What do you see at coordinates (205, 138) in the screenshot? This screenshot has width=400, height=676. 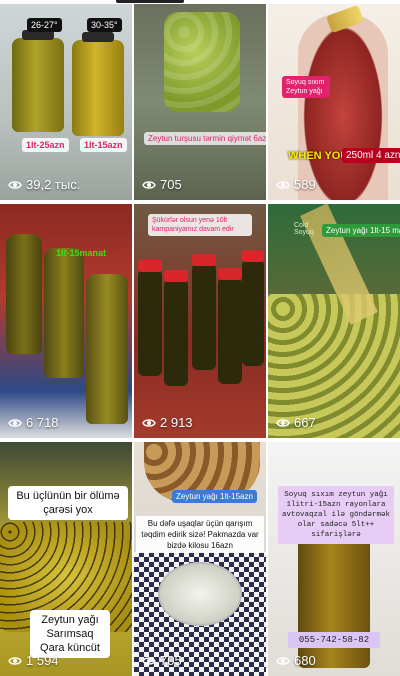 I see `tile-banner: Zeytun turşusu tərmin qiymət 6azn/l 8azn` at bounding box center [205, 138].